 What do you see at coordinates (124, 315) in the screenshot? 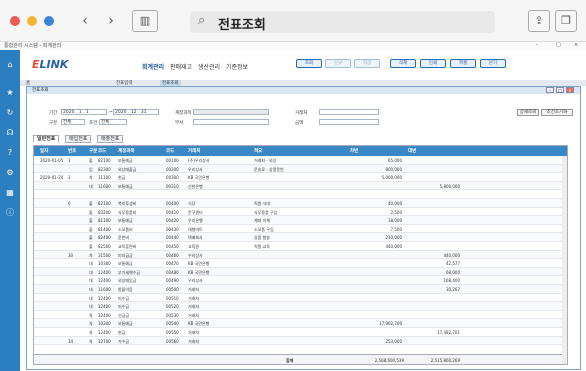
I see `table-cell: 선급금` at bounding box center [124, 315].